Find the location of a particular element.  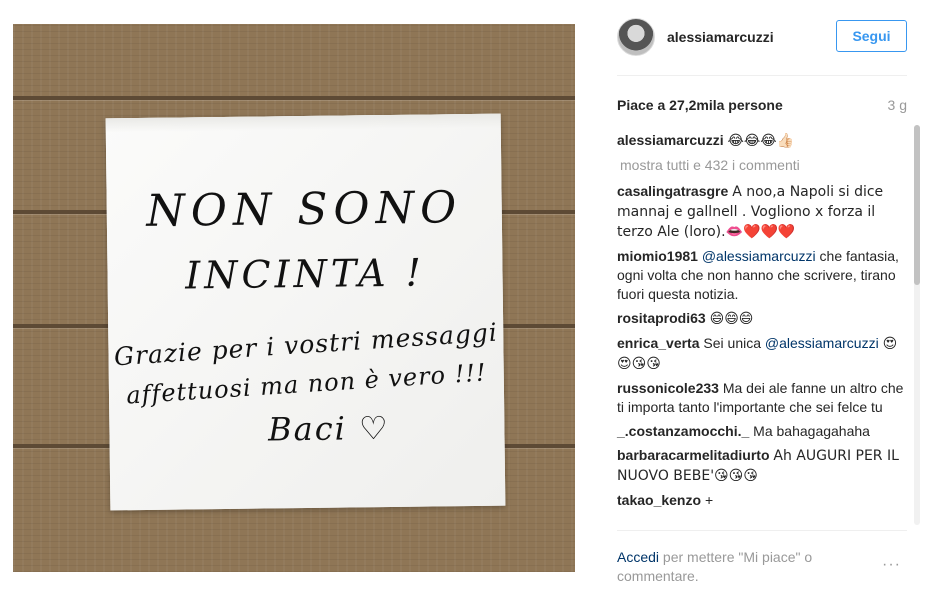

note-line-2: INCINTA ! is located at coordinates (305, 274).